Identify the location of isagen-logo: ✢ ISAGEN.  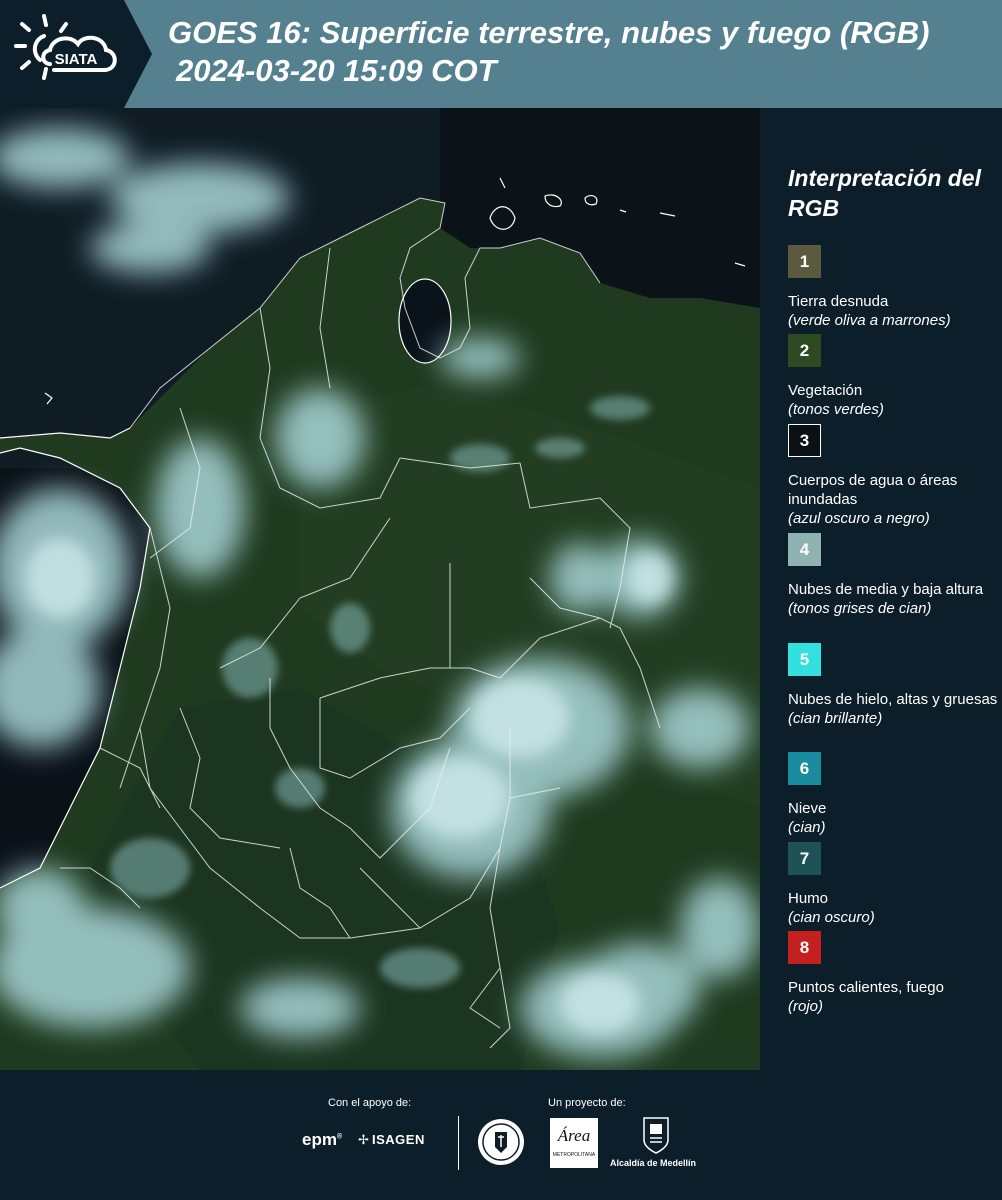
(391, 1140).